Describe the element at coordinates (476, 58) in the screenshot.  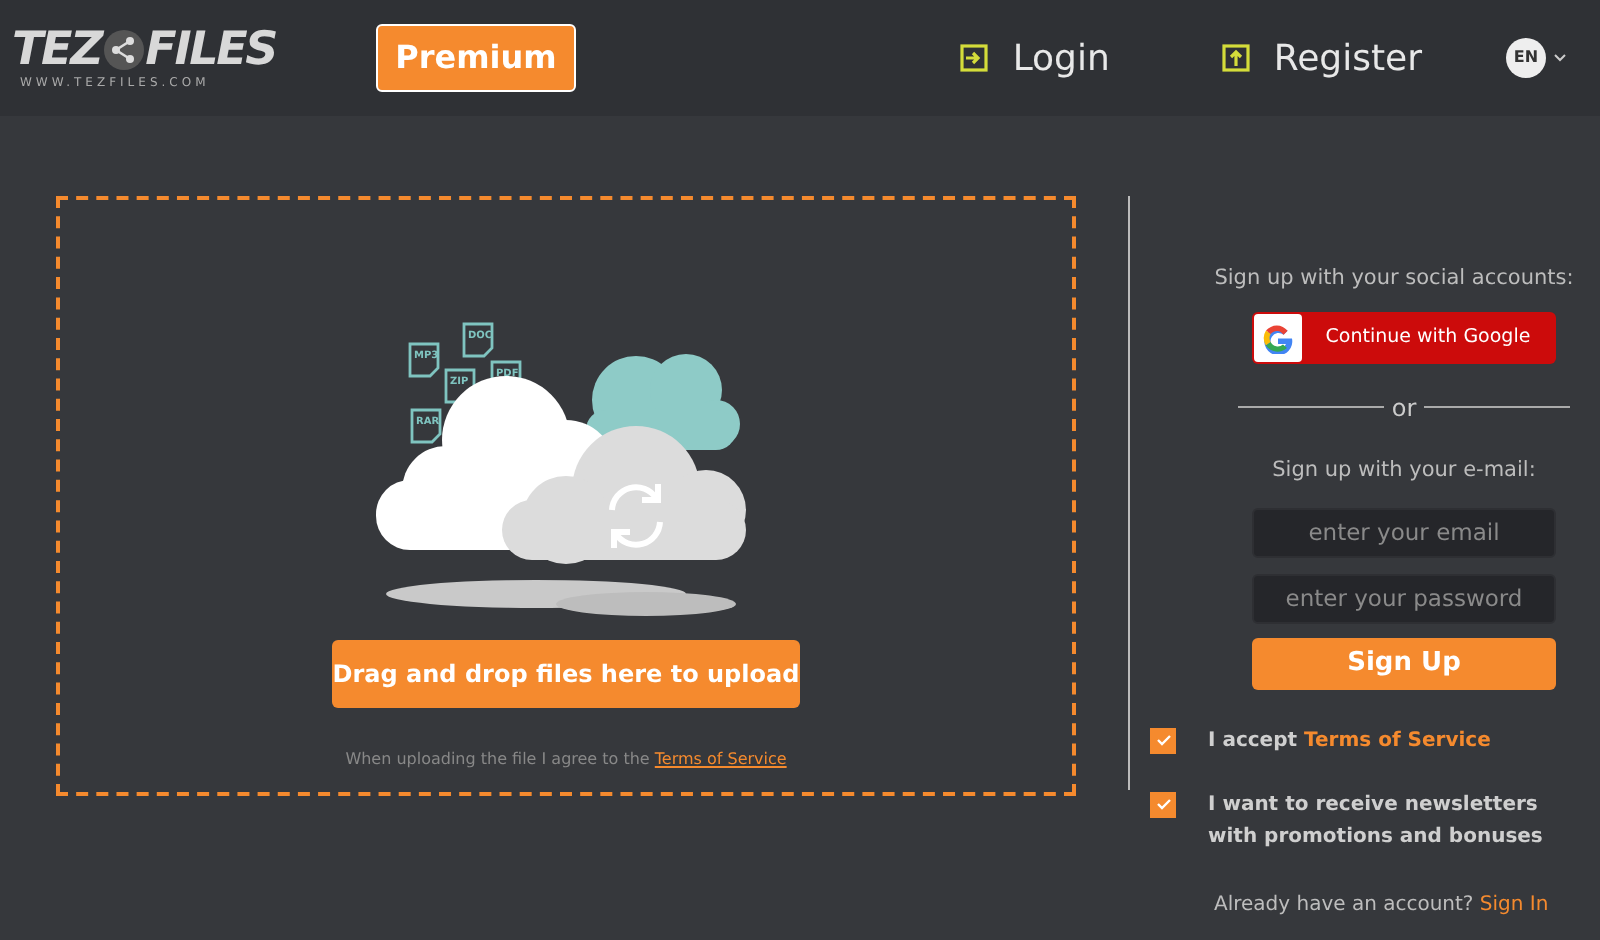
I see `premium-button: Premium` at that location.